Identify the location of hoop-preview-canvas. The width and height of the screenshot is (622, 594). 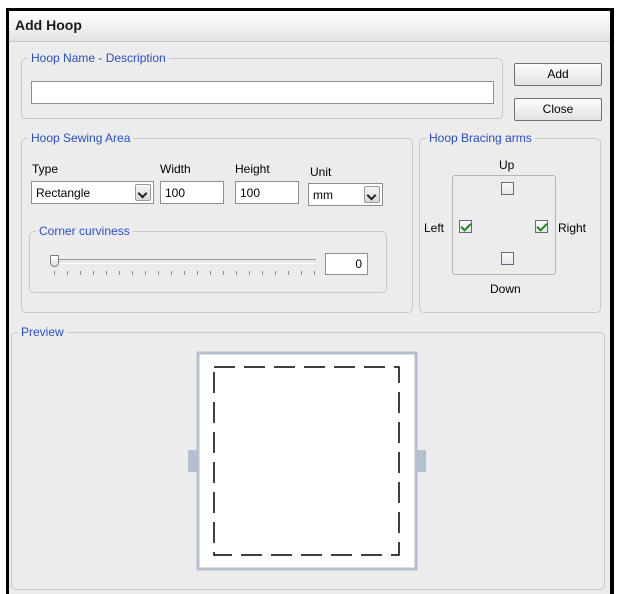
(307, 461).